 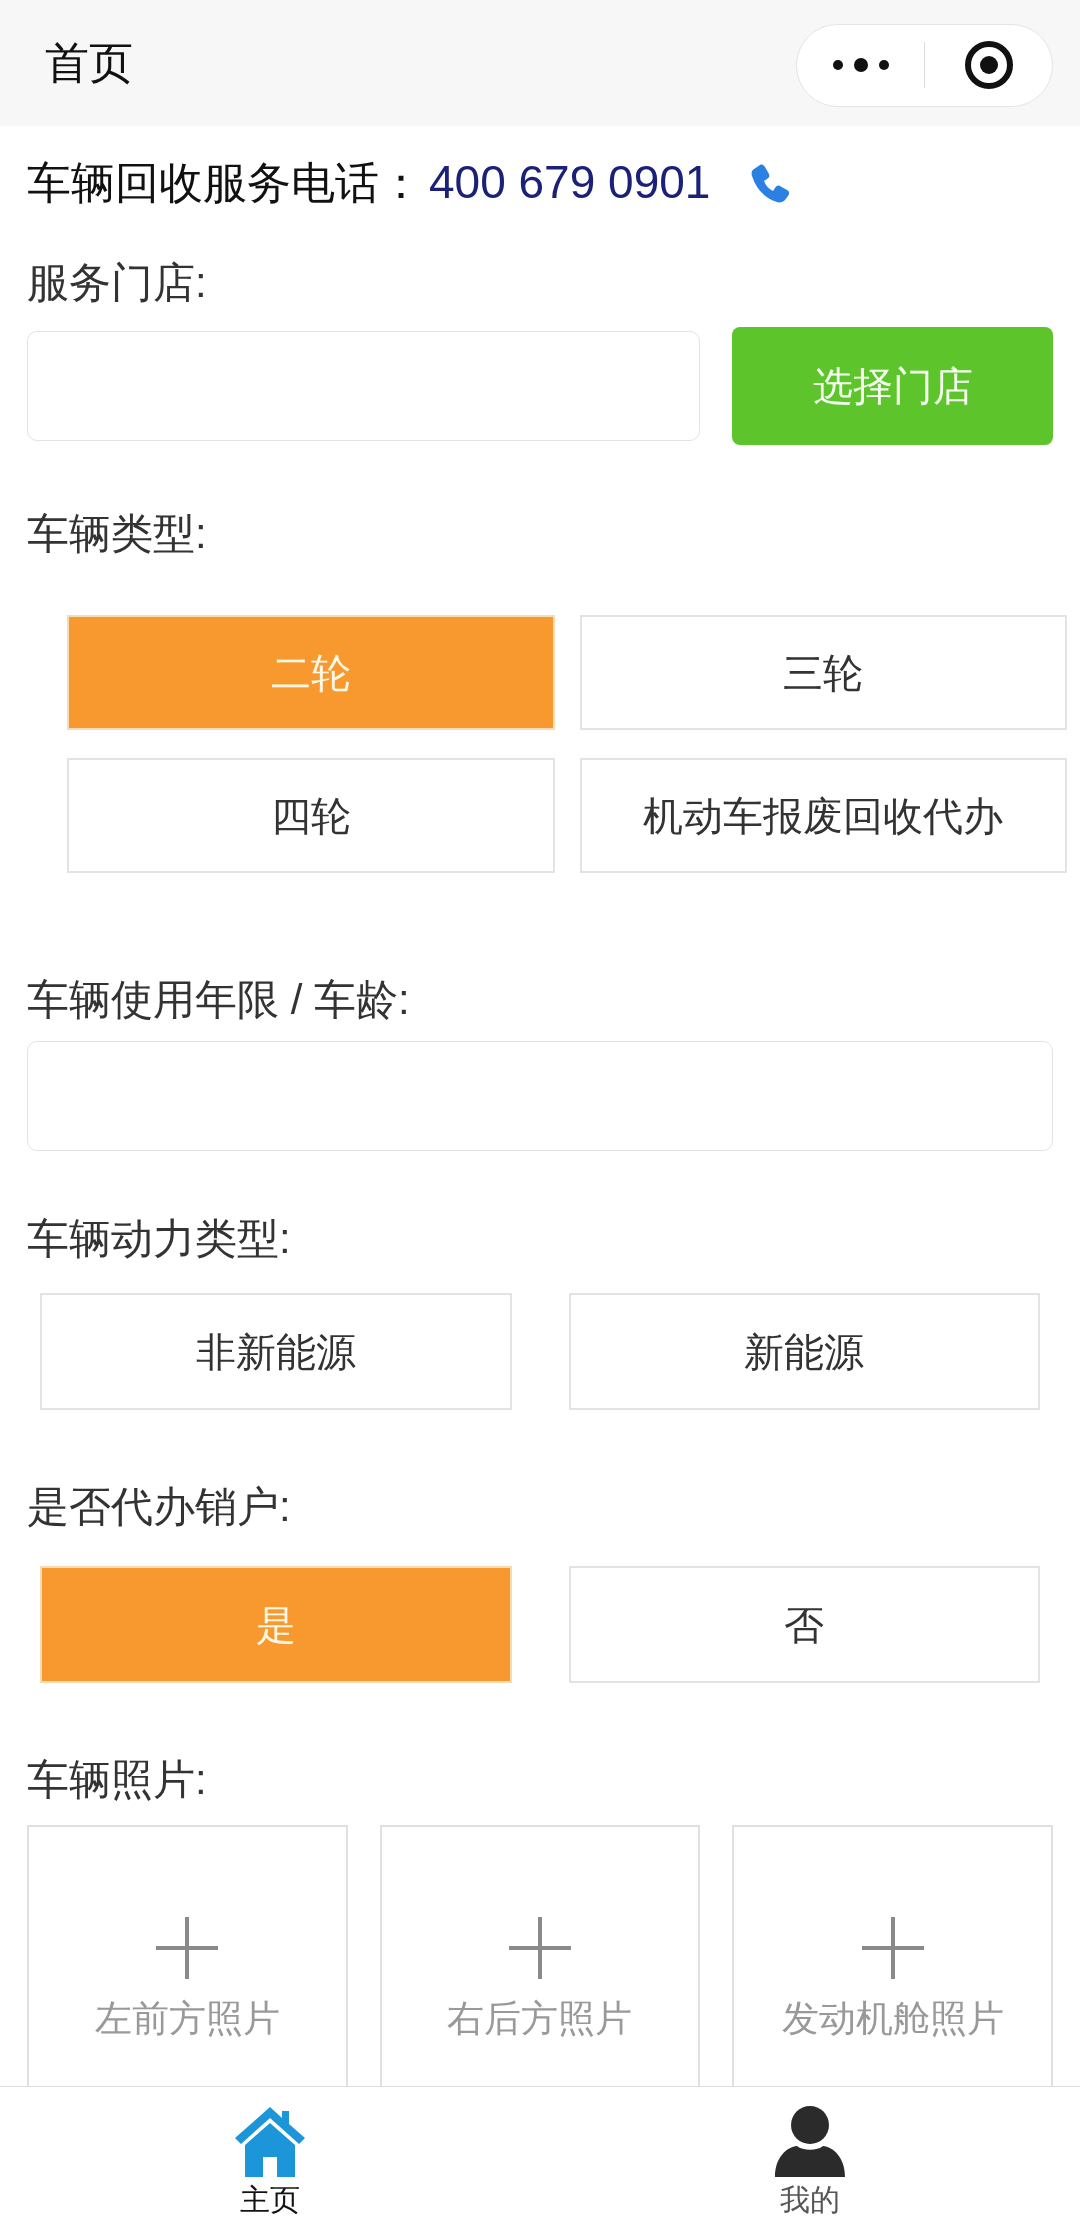 What do you see at coordinates (860, 65) in the screenshot?
I see `more-icon` at bounding box center [860, 65].